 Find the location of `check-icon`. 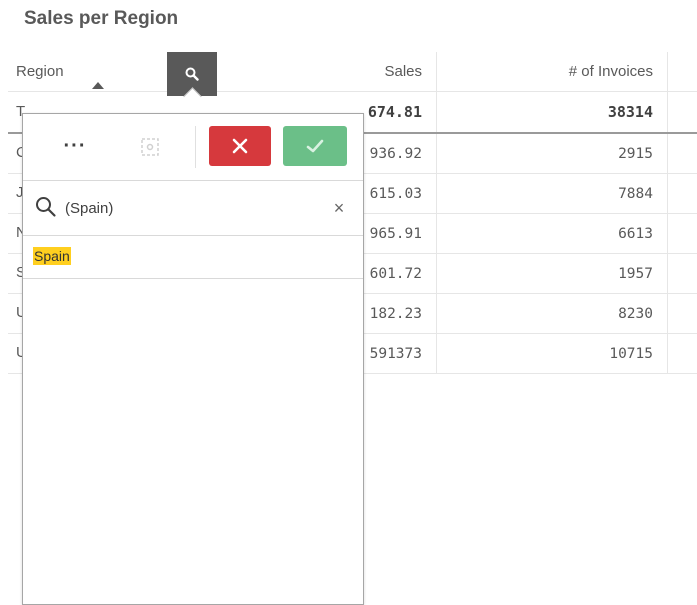

check-icon is located at coordinates (315, 146).